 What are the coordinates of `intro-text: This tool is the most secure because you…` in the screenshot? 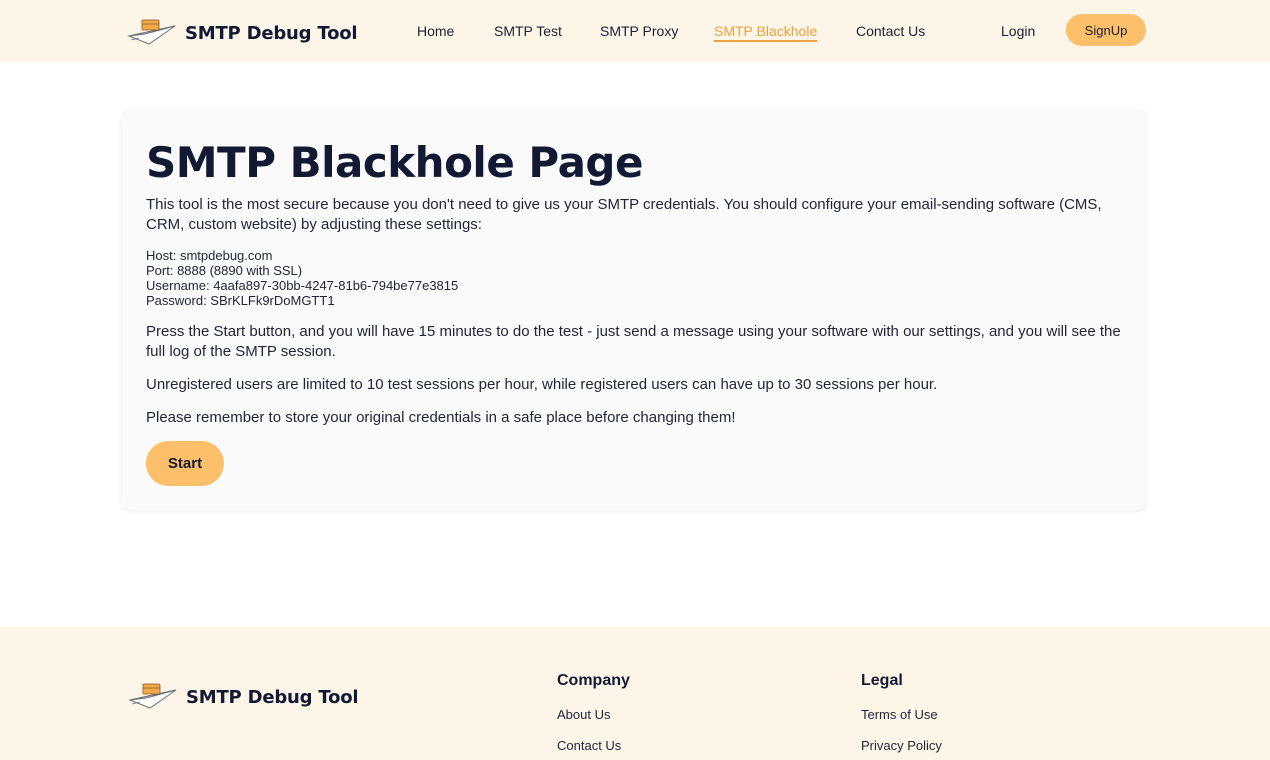 It's located at (624, 214).